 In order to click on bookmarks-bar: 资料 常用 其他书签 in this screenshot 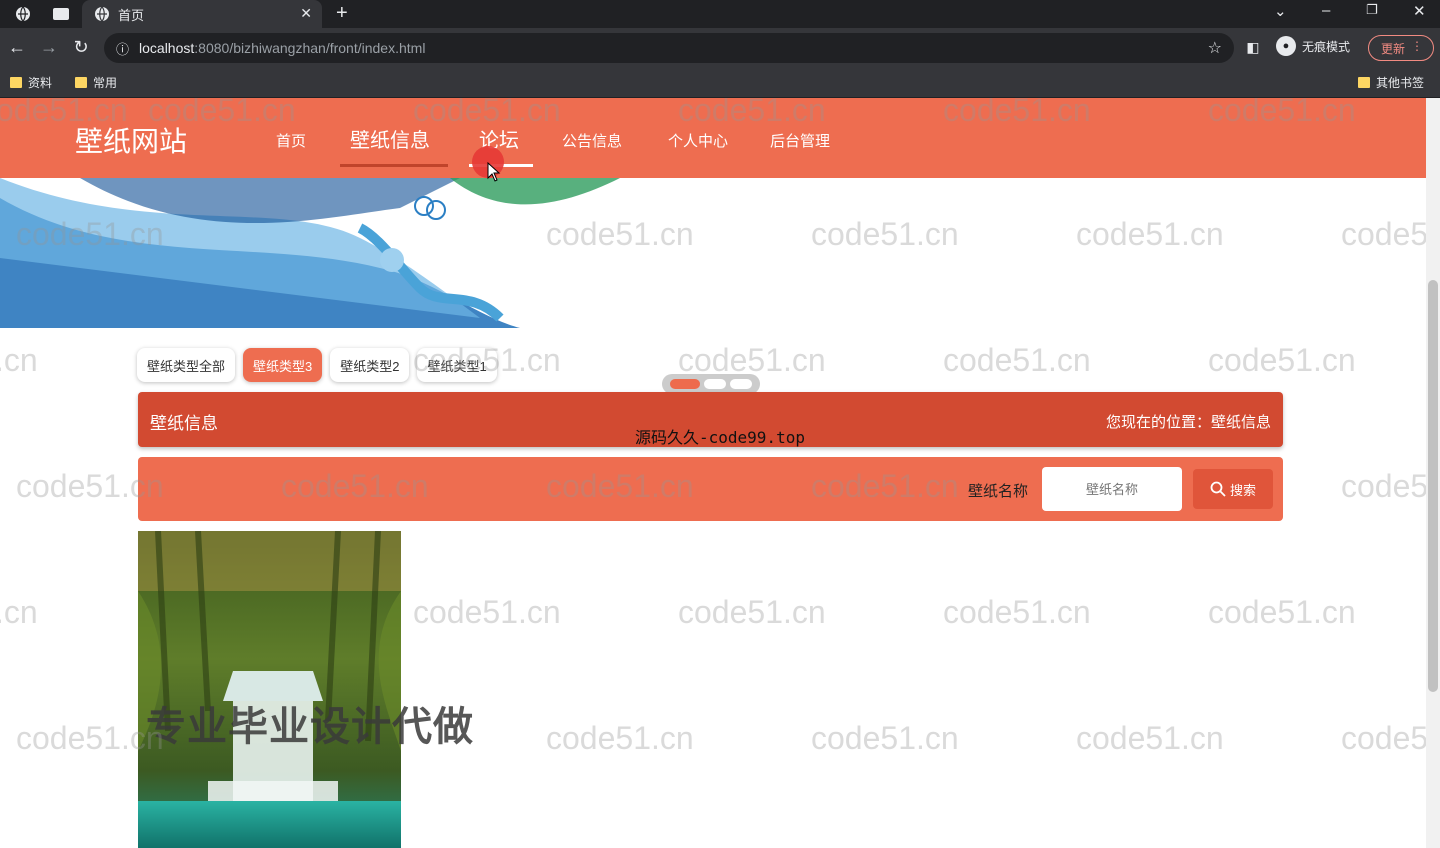, I will do `click(720, 83)`.